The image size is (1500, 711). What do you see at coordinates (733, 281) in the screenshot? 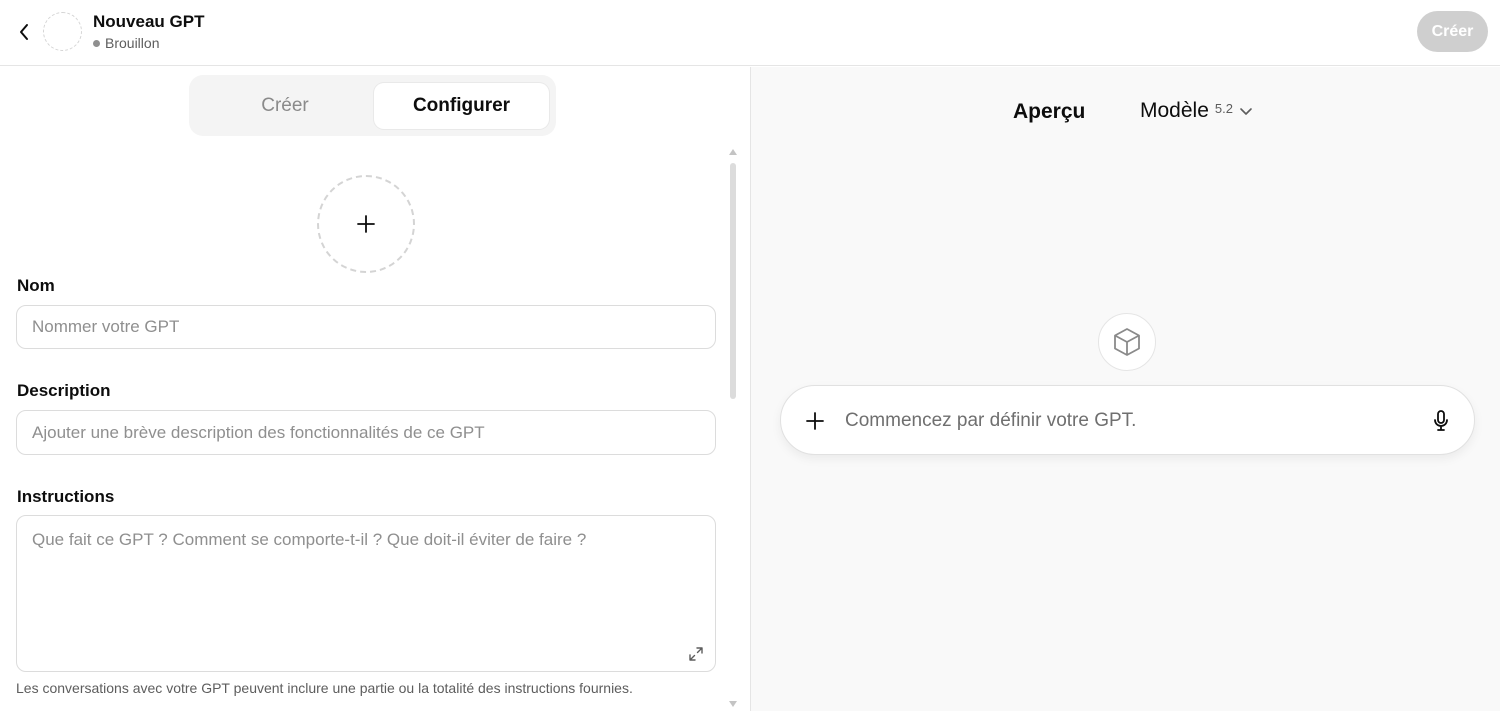
I see `scrollbar-thumb` at bounding box center [733, 281].